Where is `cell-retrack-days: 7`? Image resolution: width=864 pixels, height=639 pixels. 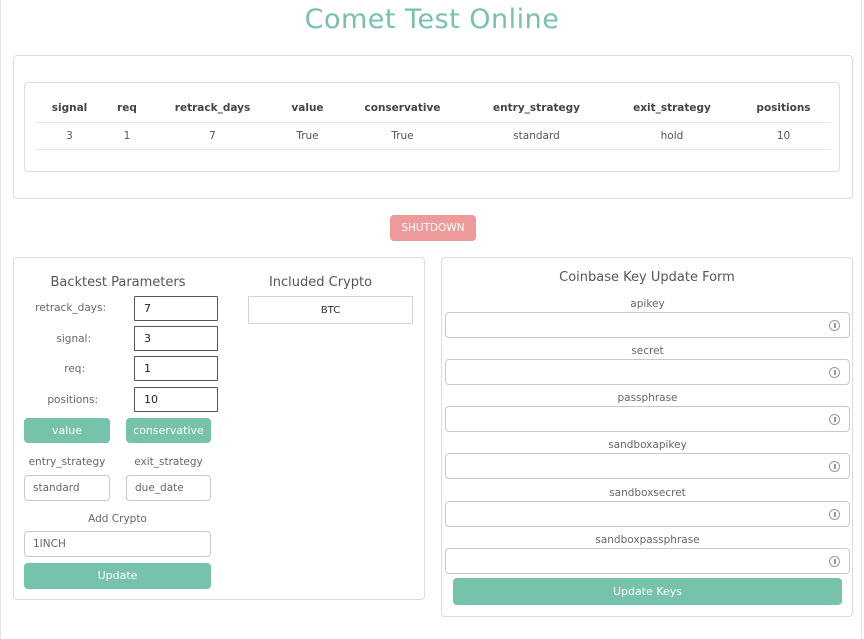 cell-retrack-days: 7 is located at coordinates (212, 135).